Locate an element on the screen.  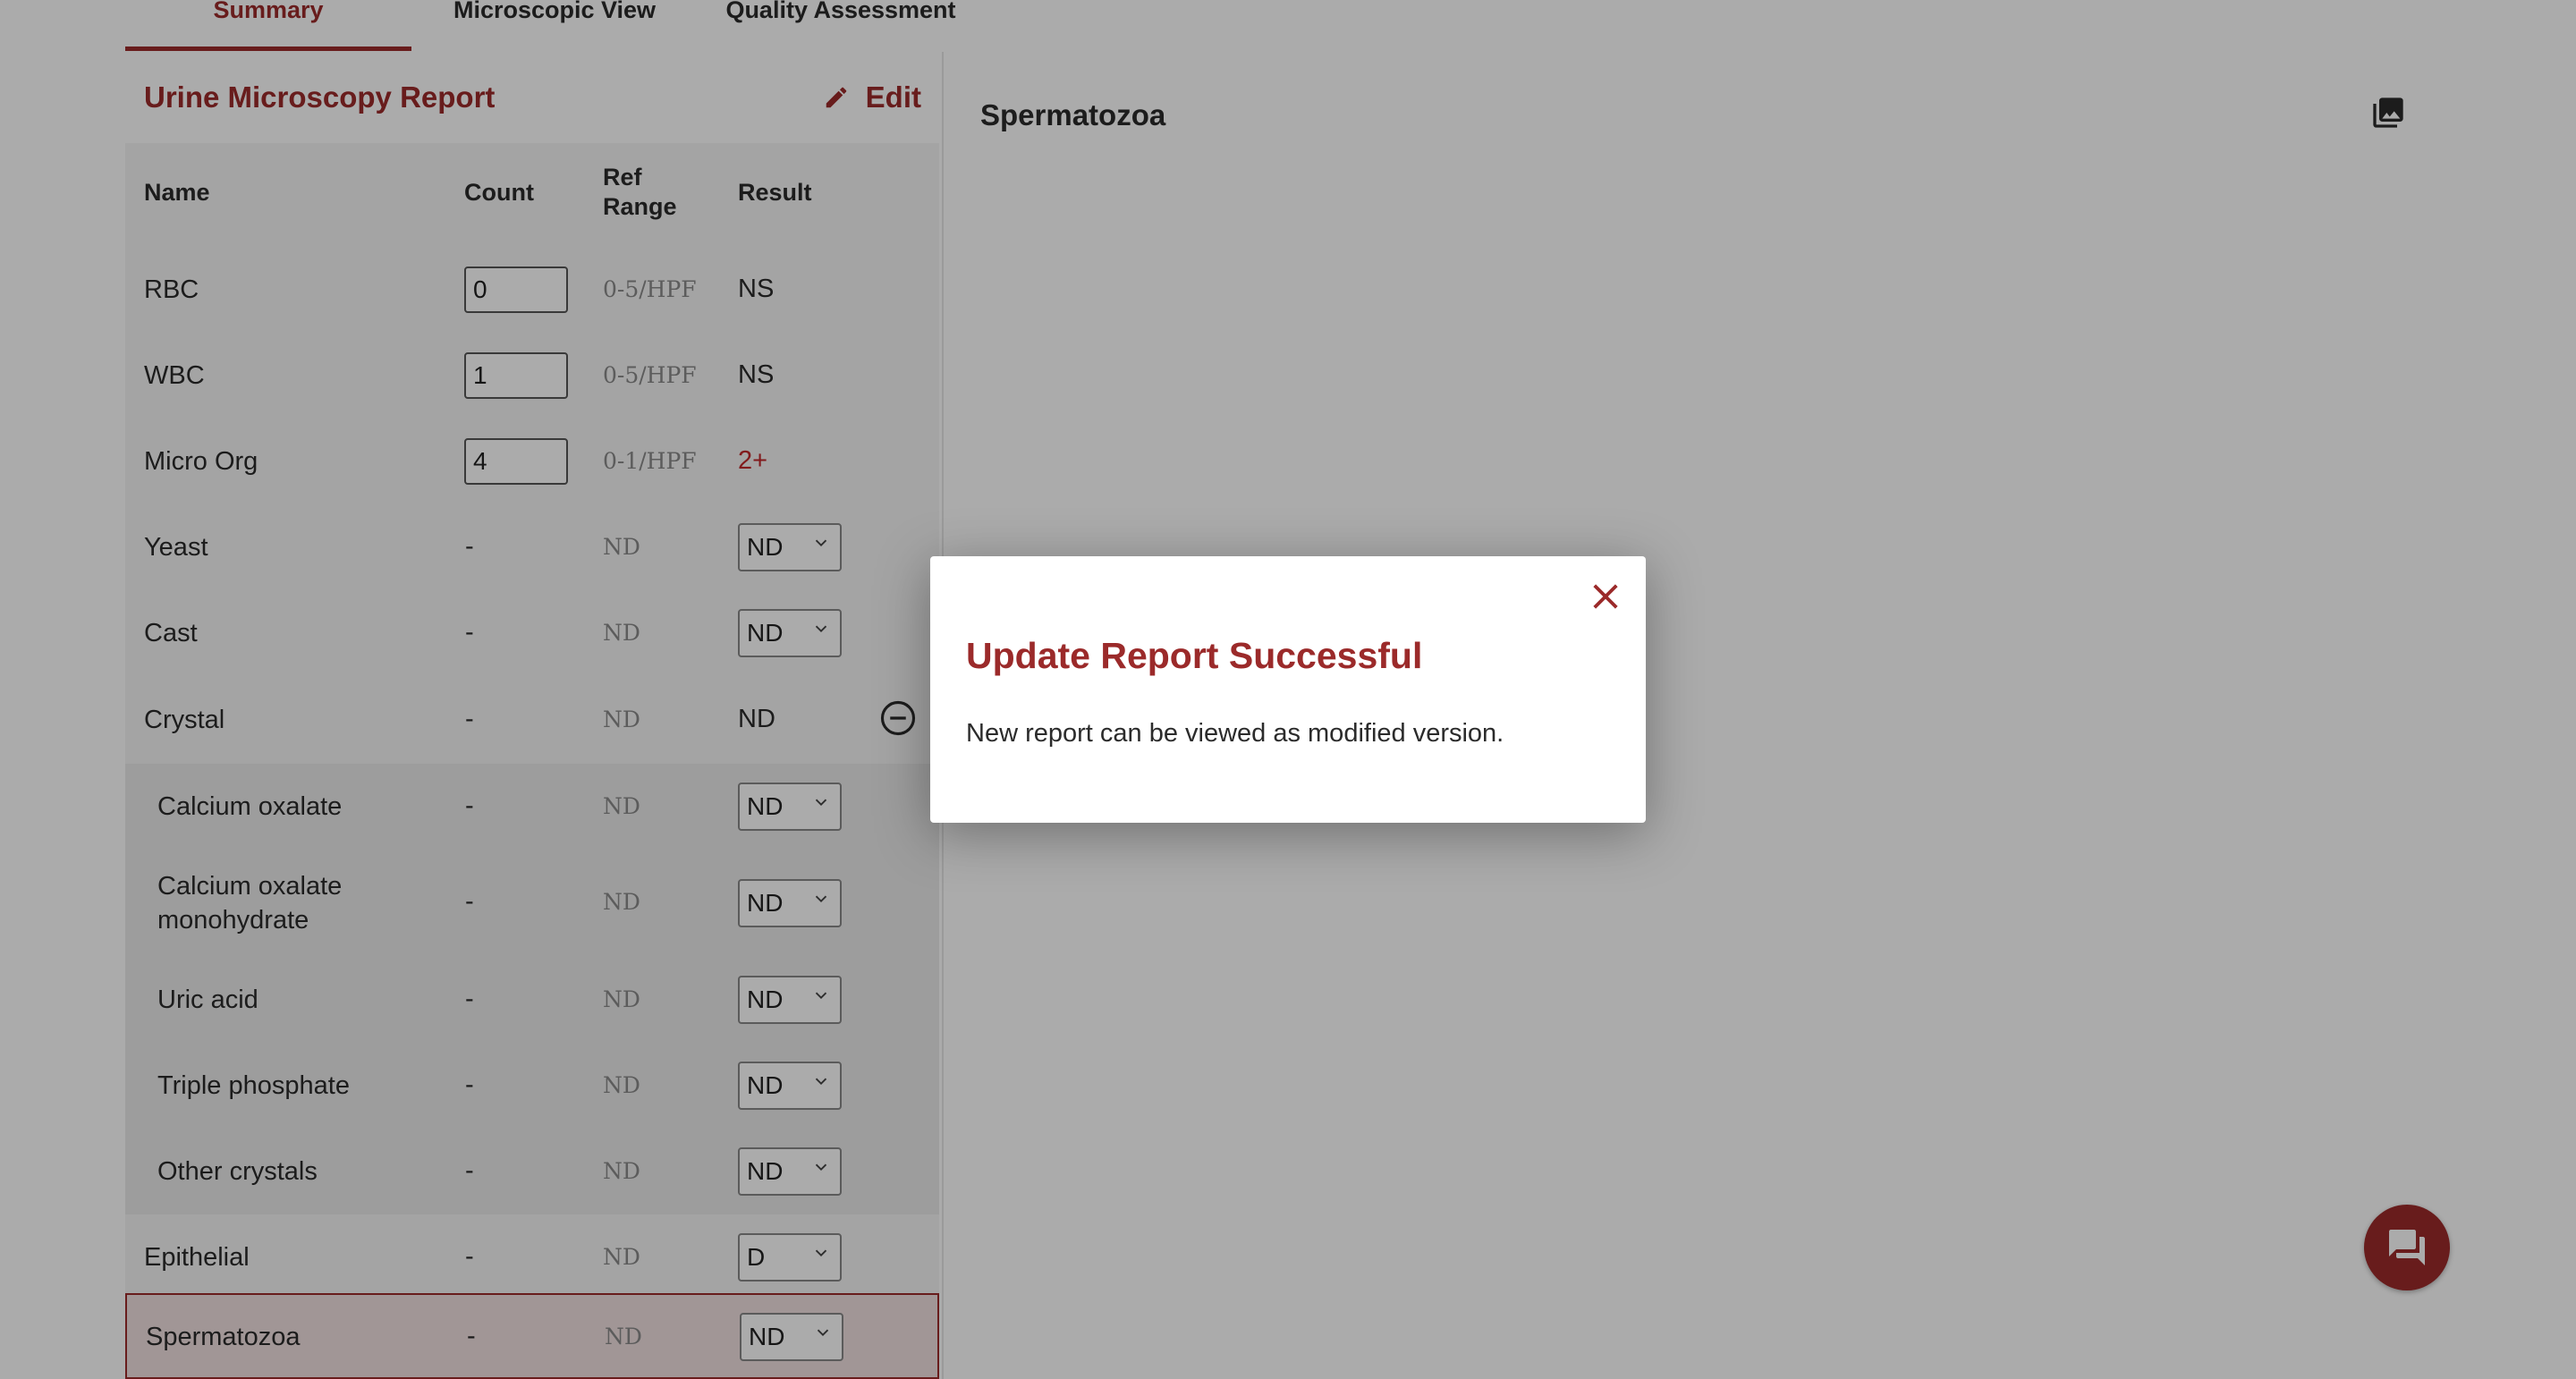
close-icon is located at coordinates (1605, 596).